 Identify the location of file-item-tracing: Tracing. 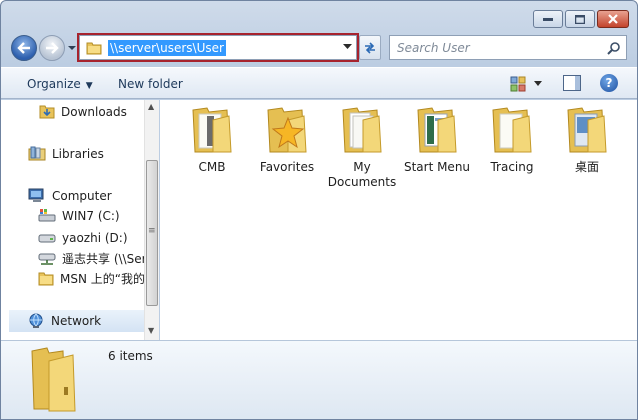
(512, 140).